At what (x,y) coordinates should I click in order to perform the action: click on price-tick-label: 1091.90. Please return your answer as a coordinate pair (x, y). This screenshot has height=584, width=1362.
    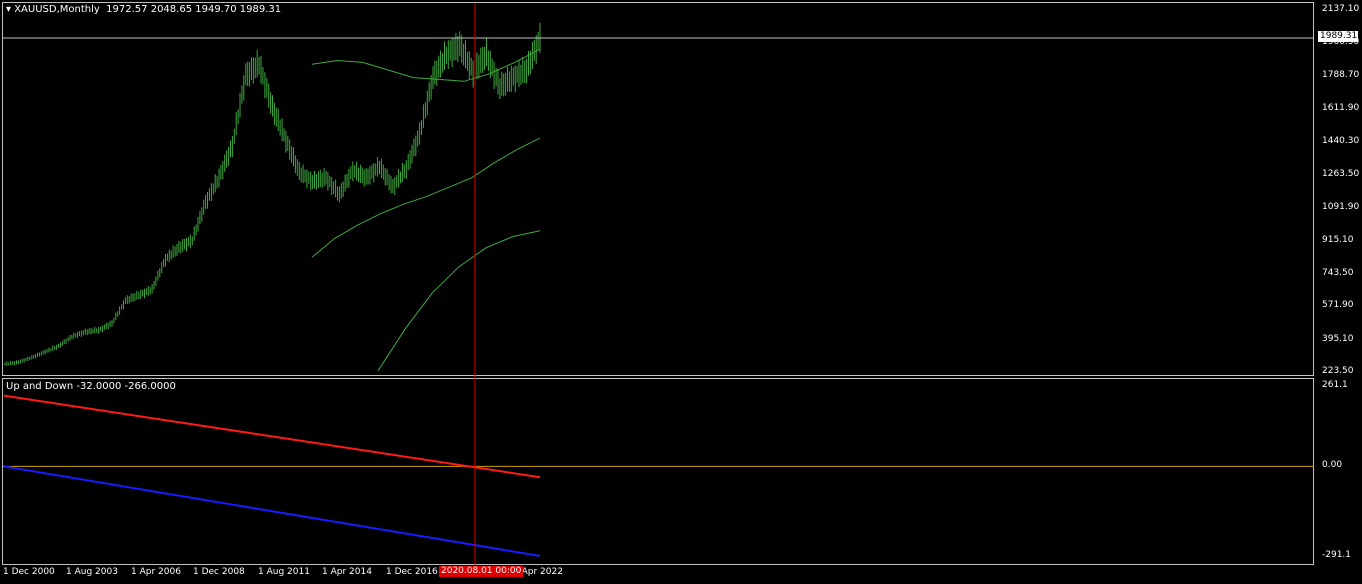
    Looking at the image, I should click on (1341, 206).